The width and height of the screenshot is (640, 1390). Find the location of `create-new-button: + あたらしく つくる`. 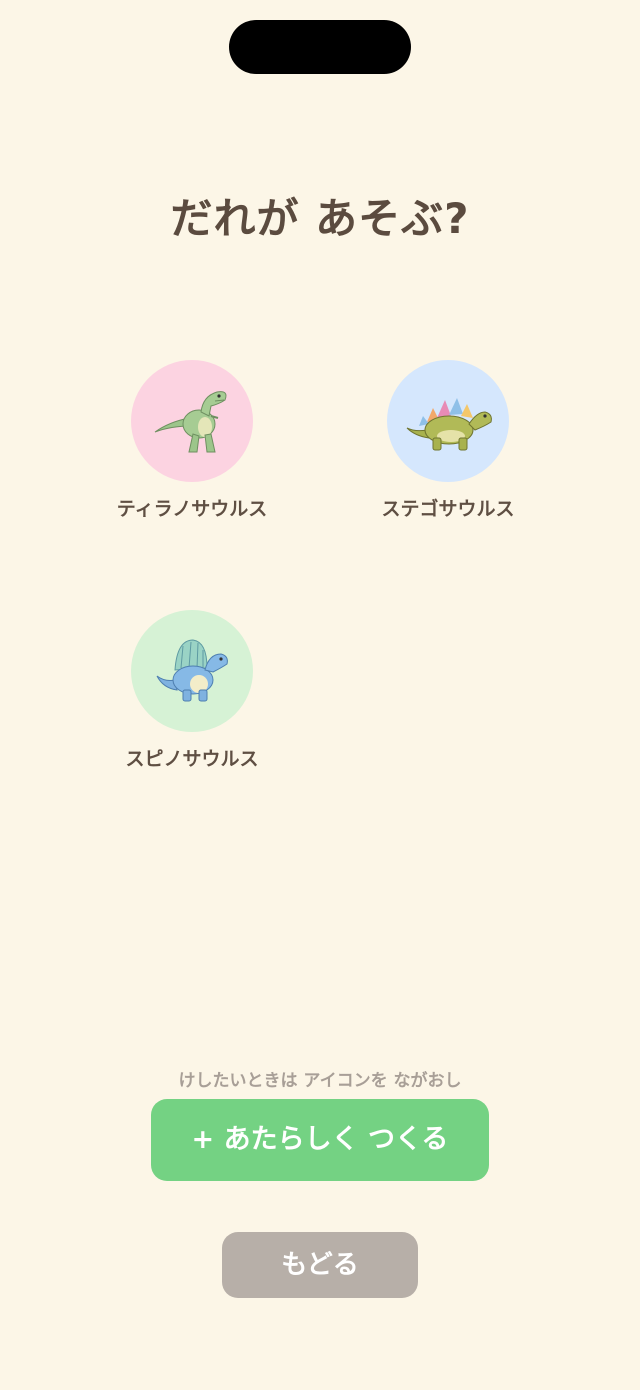

create-new-button: + あたらしく つくる is located at coordinates (320, 1140).